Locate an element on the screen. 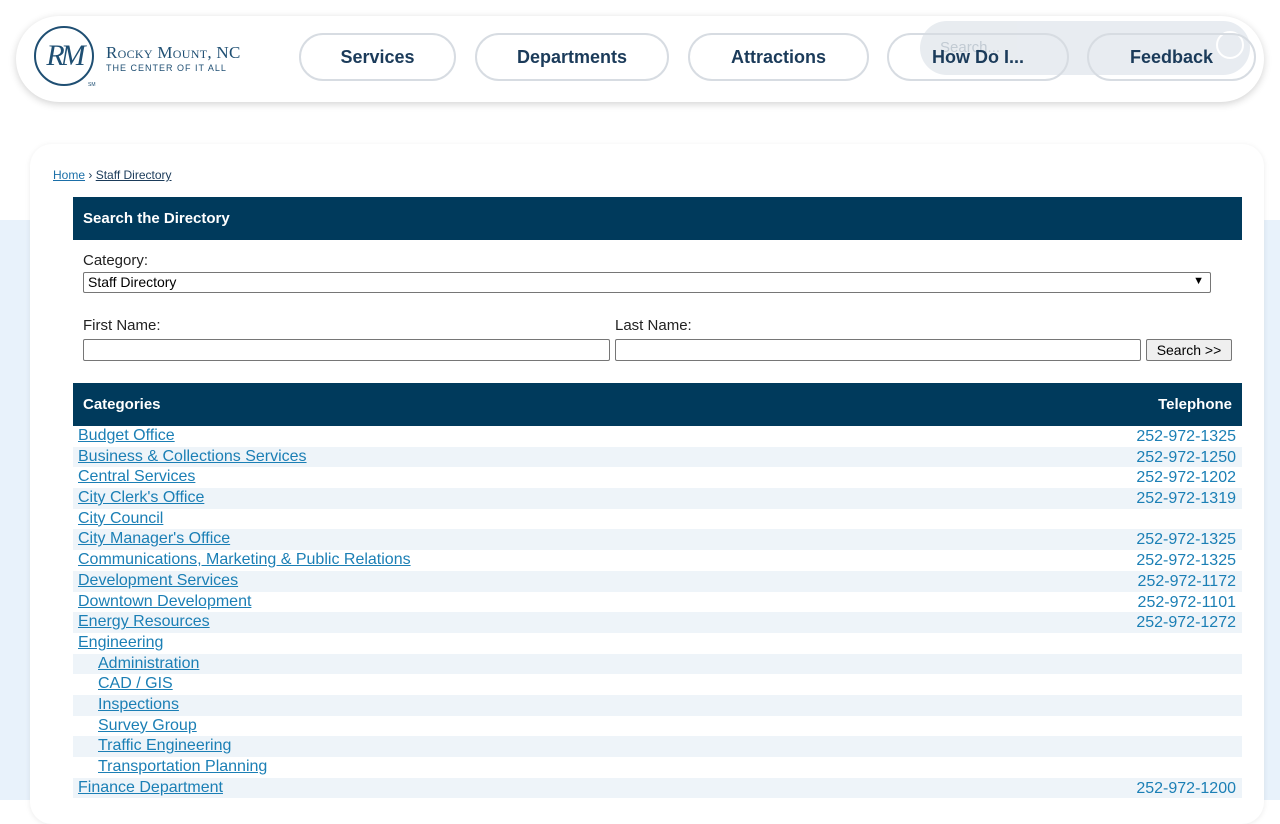  telephone-value: 252-972-1319 is located at coordinates (1186, 499).